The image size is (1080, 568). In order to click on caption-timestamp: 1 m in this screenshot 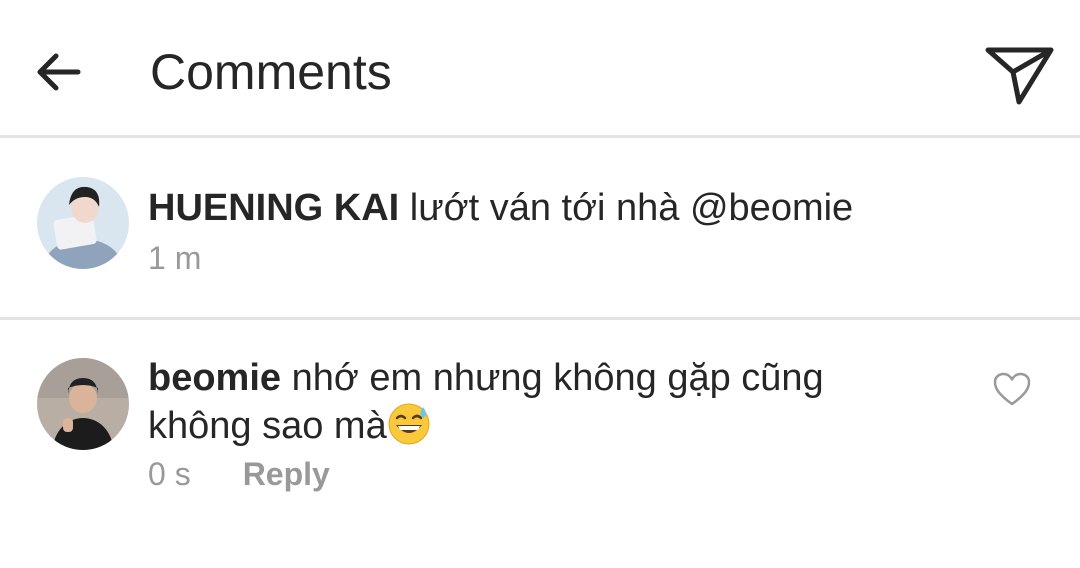, I will do `click(174, 258)`.